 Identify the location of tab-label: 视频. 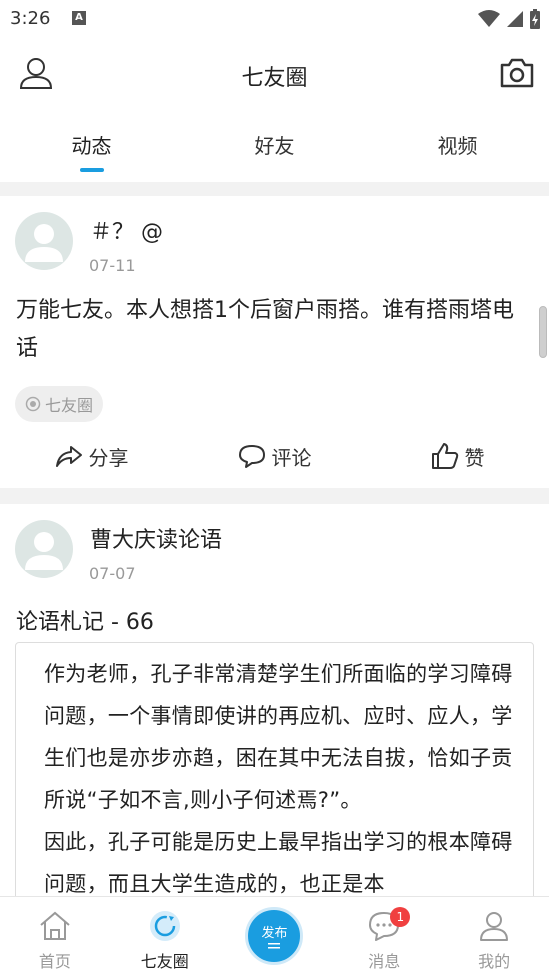
(457, 146).